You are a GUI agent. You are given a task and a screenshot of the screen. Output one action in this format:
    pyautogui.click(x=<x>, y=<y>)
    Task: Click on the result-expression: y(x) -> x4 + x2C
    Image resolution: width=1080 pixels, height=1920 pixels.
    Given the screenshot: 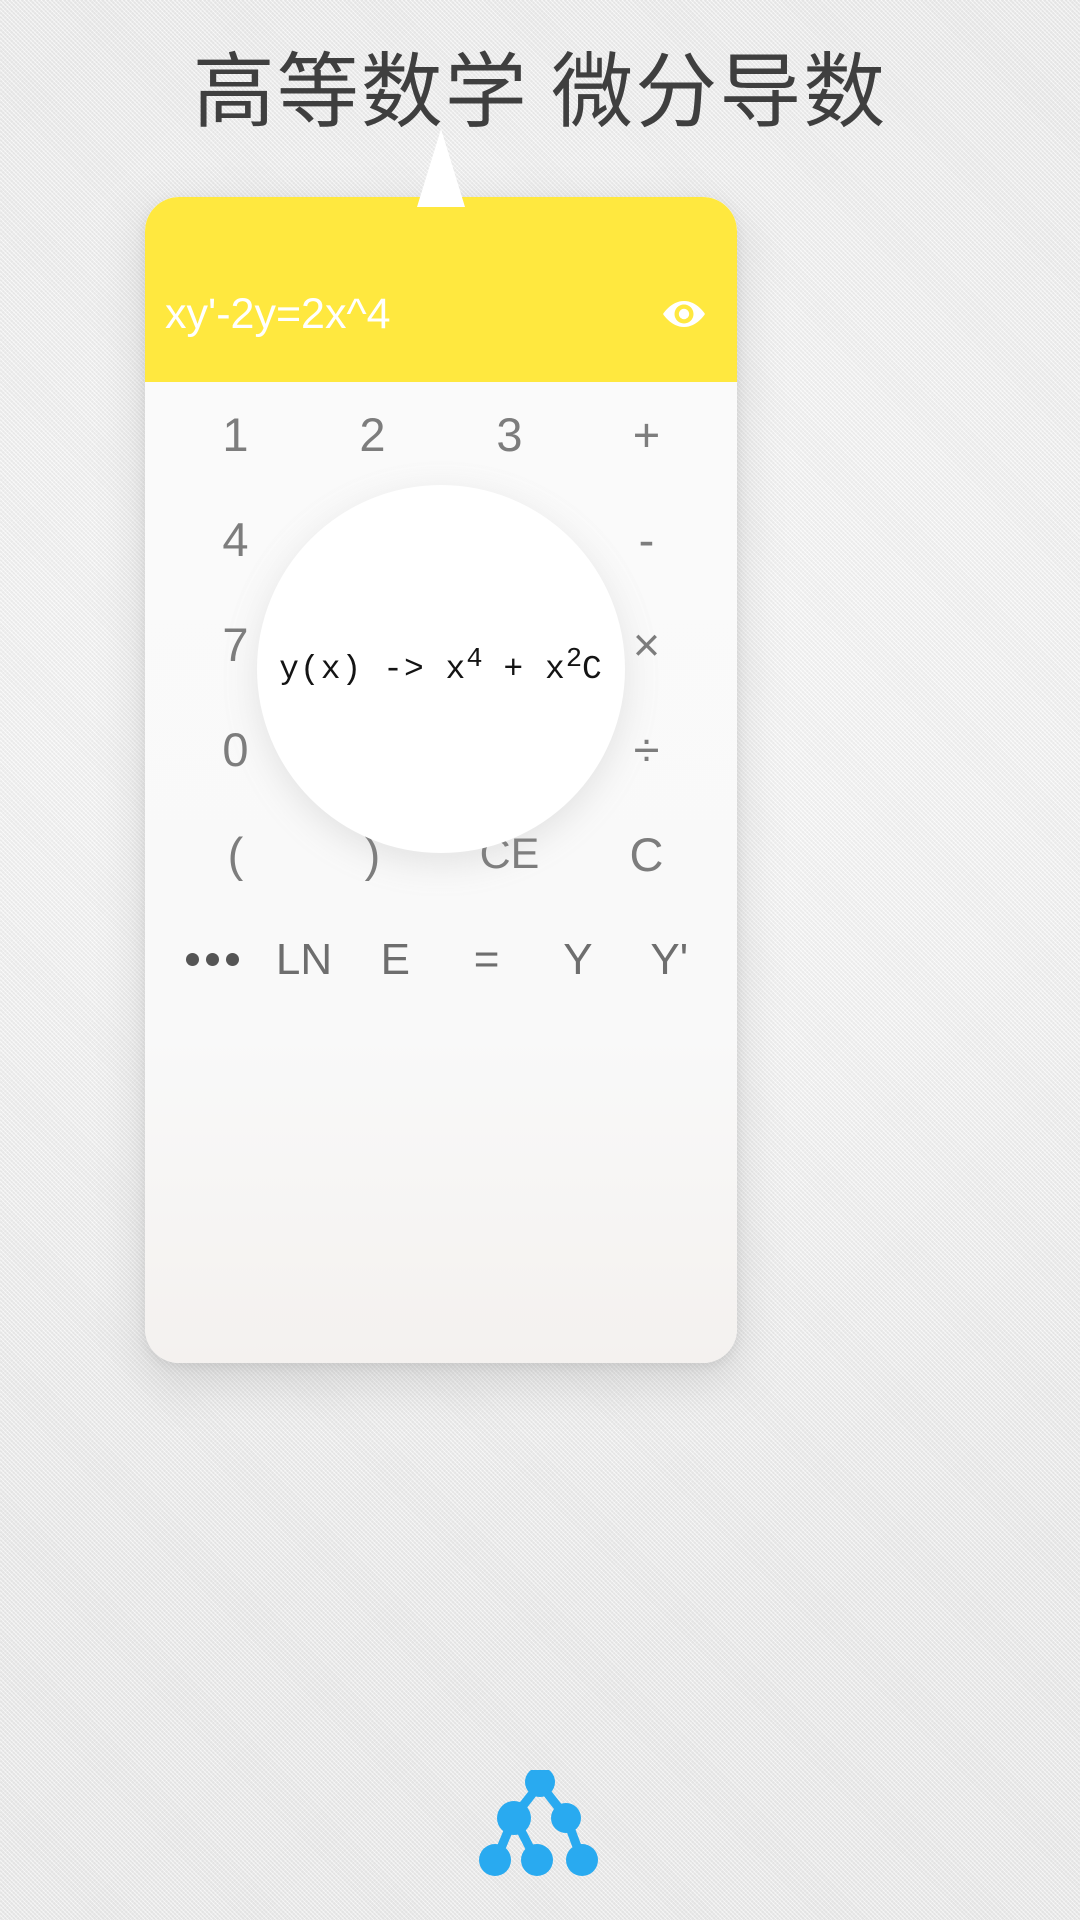 What is the action you would take?
    pyautogui.click(x=441, y=666)
    